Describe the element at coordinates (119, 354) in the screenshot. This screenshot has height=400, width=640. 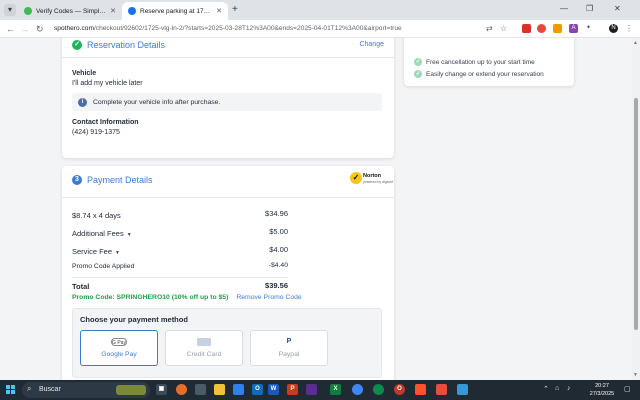
I see `google-pay-label: Google Pay` at that location.